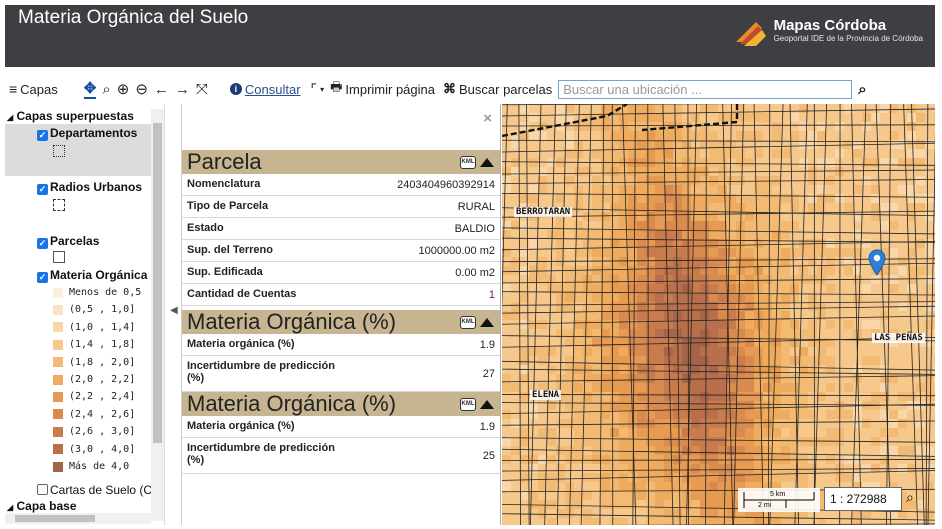 The width and height of the screenshot is (942, 529). I want to click on layers-toggle-button: ≡ Capas, so click(33, 89).